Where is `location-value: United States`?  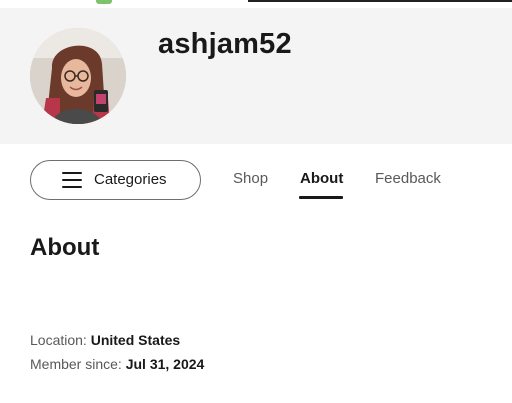
location-value: United States is located at coordinates (135, 340).